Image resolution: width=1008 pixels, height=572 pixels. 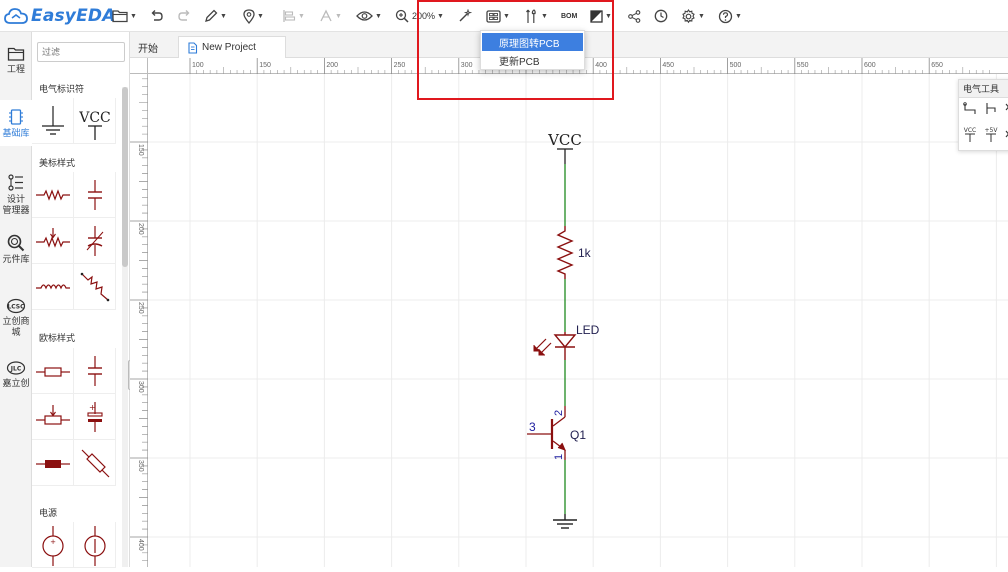 I want to click on ruler-top-label: 450, so click(x=668, y=65).